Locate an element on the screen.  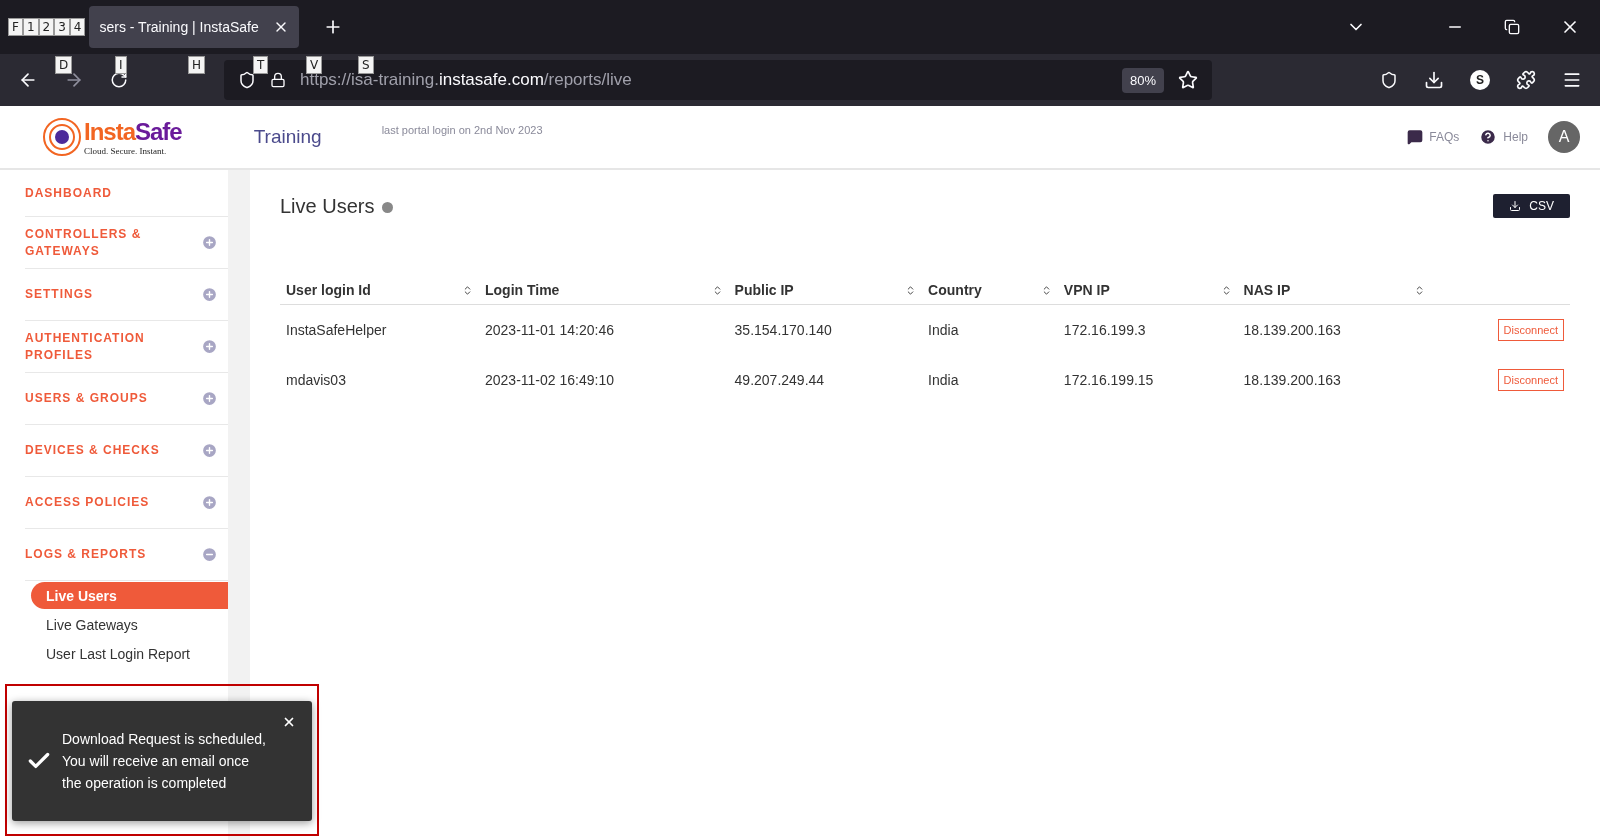
hint-label: V is located at coordinates (314, 65).